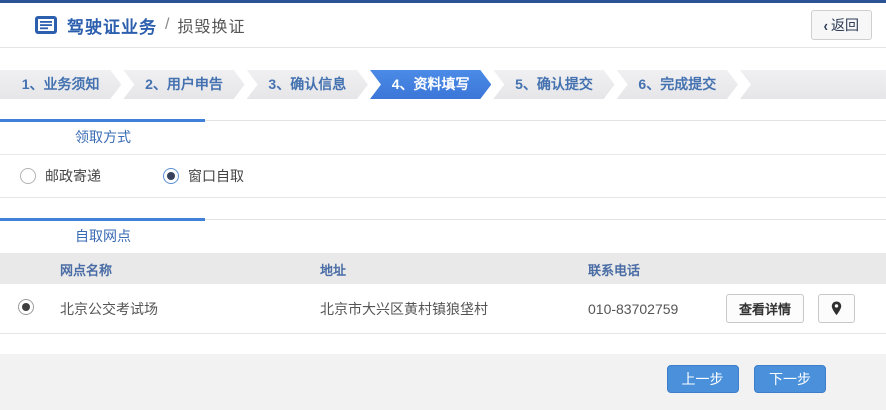 This screenshot has height=410, width=886. I want to click on outlets-col-phone: 联系电话, so click(614, 270).